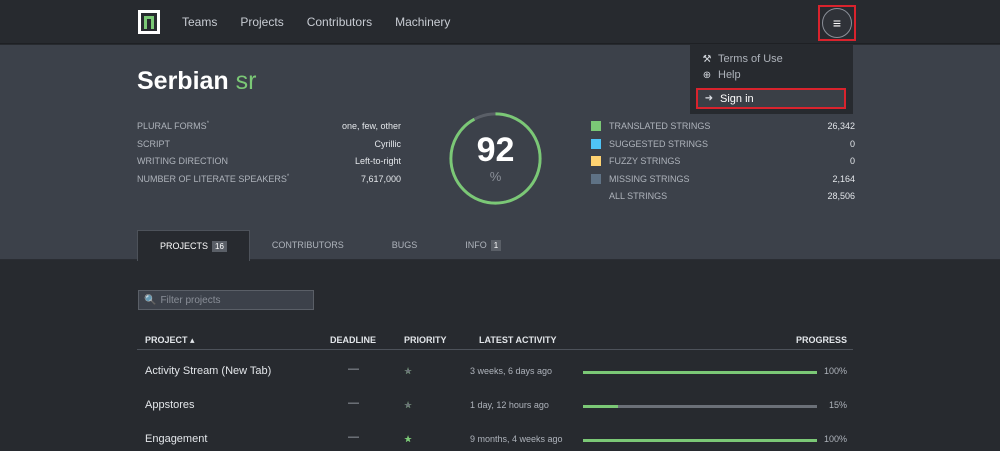 Image resolution: width=1000 pixels, height=451 pixels. Describe the element at coordinates (353, 340) in the screenshot. I see `column-header-deadline: DEADLINE` at that location.